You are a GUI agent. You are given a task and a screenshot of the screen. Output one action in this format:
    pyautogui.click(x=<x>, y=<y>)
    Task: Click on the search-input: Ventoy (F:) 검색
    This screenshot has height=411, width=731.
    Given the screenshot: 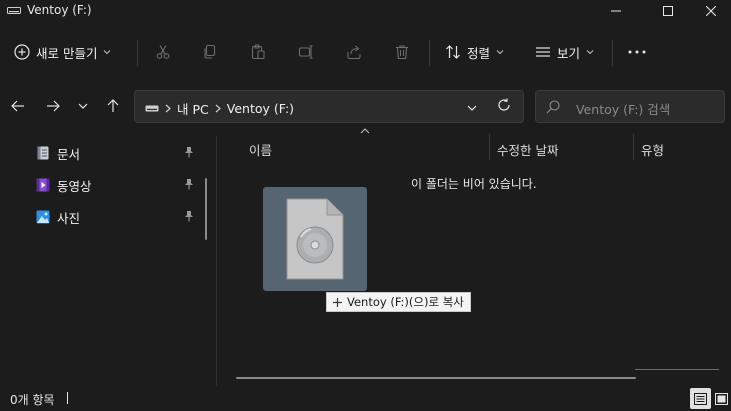 What is the action you would take?
    pyautogui.click(x=630, y=106)
    